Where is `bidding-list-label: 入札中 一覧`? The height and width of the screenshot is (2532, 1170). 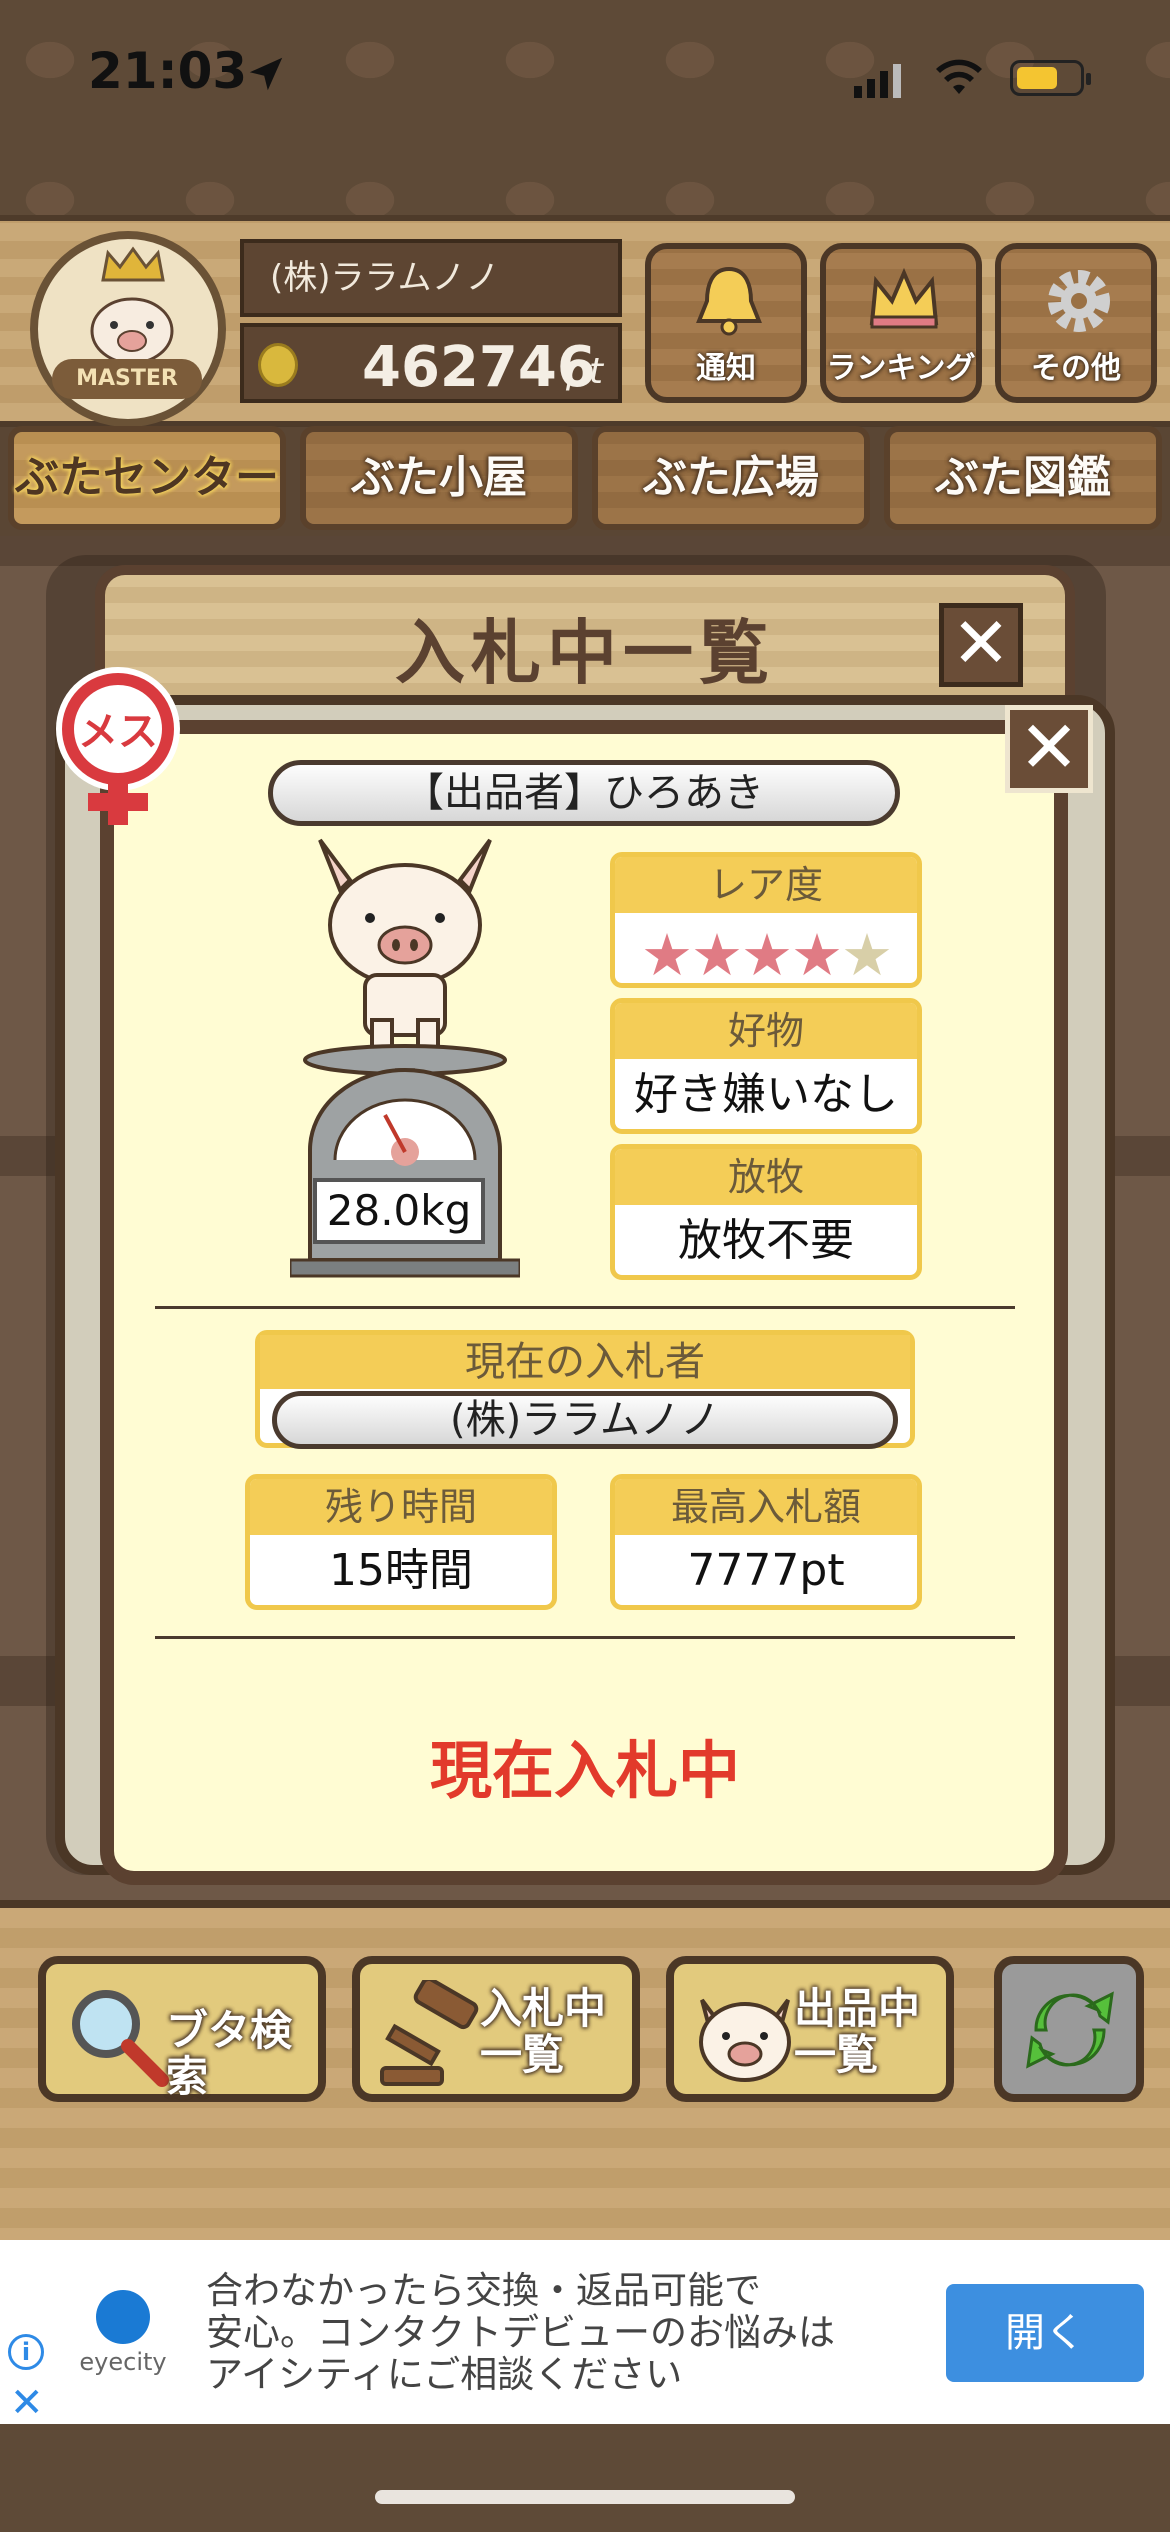 bidding-list-label: 入札中 一覧 is located at coordinates (543, 2032).